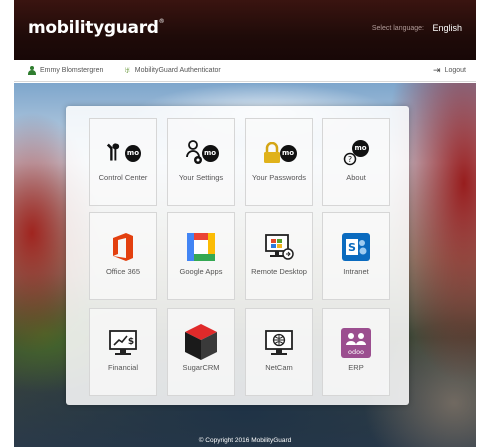  Describe the element at coordinates (32, 70) in the screenshot. I see `user-icon` at that location.